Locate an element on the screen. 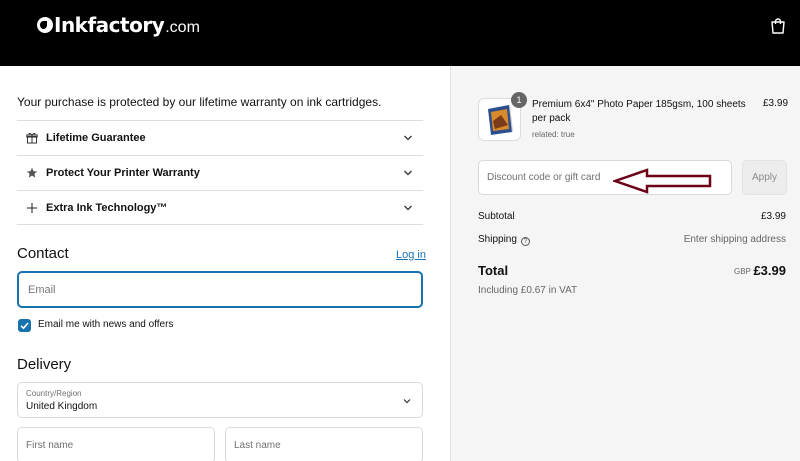 The image size is (800, 461). accordion-label: Extra Ink Technology™ is located at coordinates (107, 208).